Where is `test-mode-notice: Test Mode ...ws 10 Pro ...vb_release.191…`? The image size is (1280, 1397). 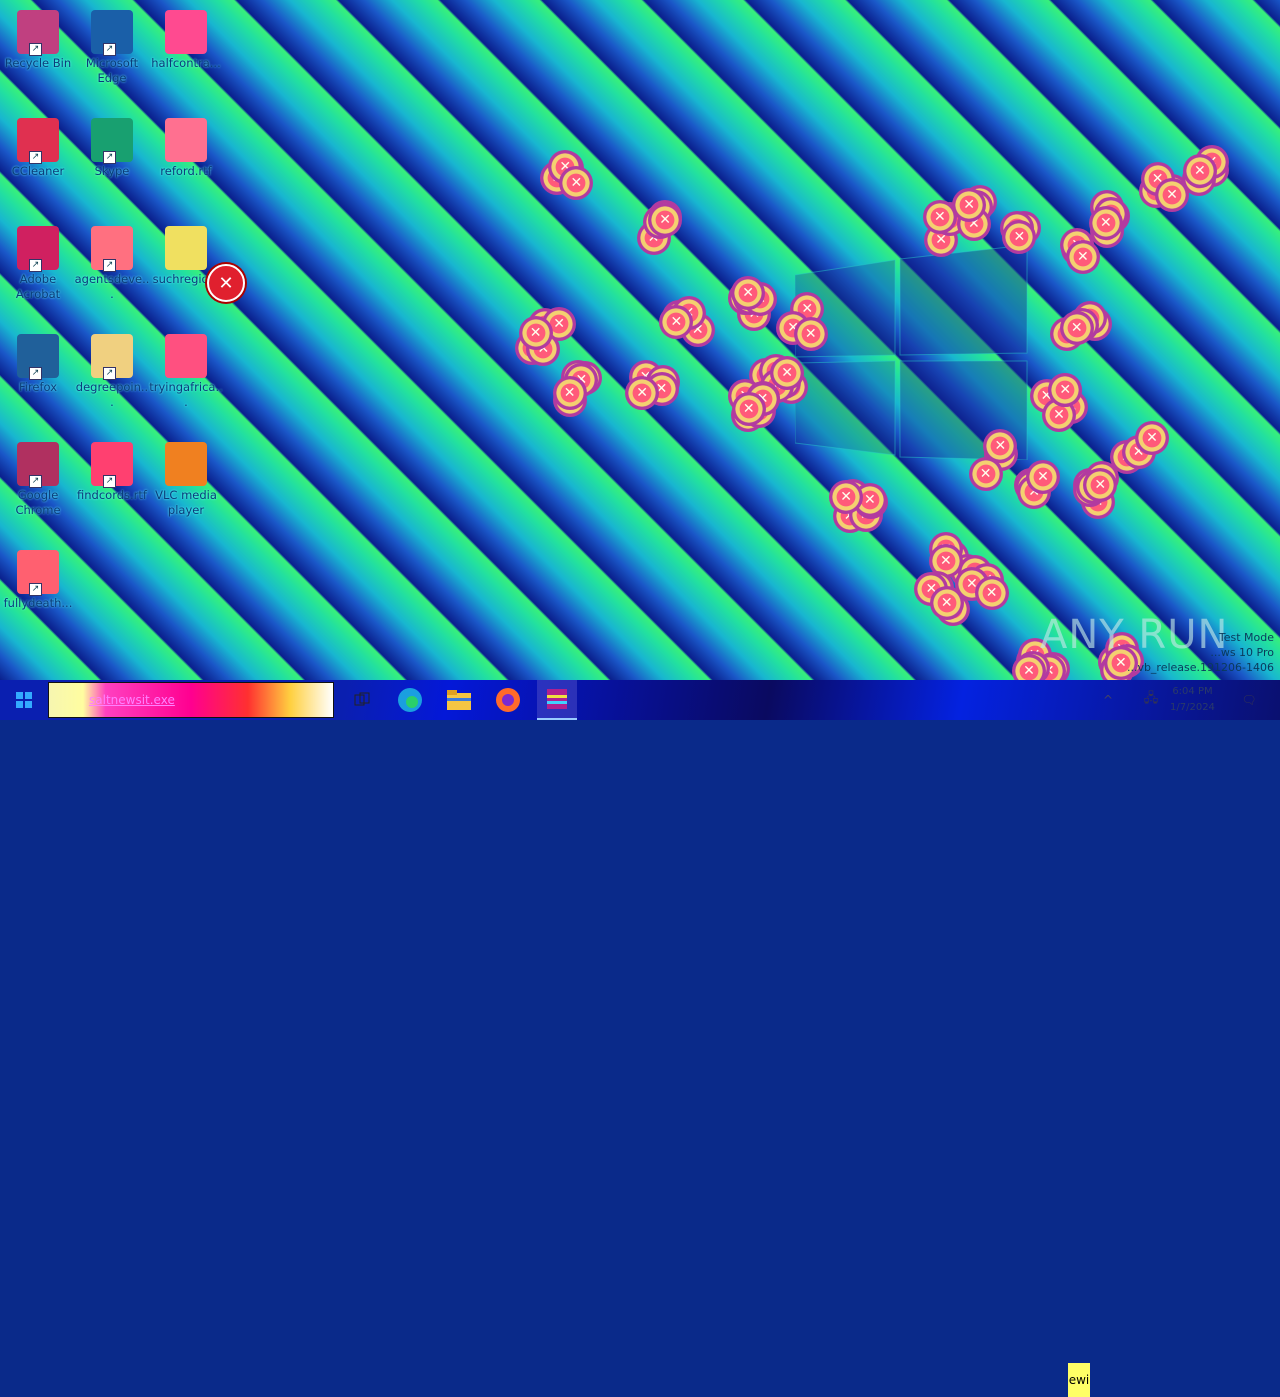 test-mode-notice: Test Mode ...ws 10 Pro ...vb_release.191… is located at coordinates (1200, 652).